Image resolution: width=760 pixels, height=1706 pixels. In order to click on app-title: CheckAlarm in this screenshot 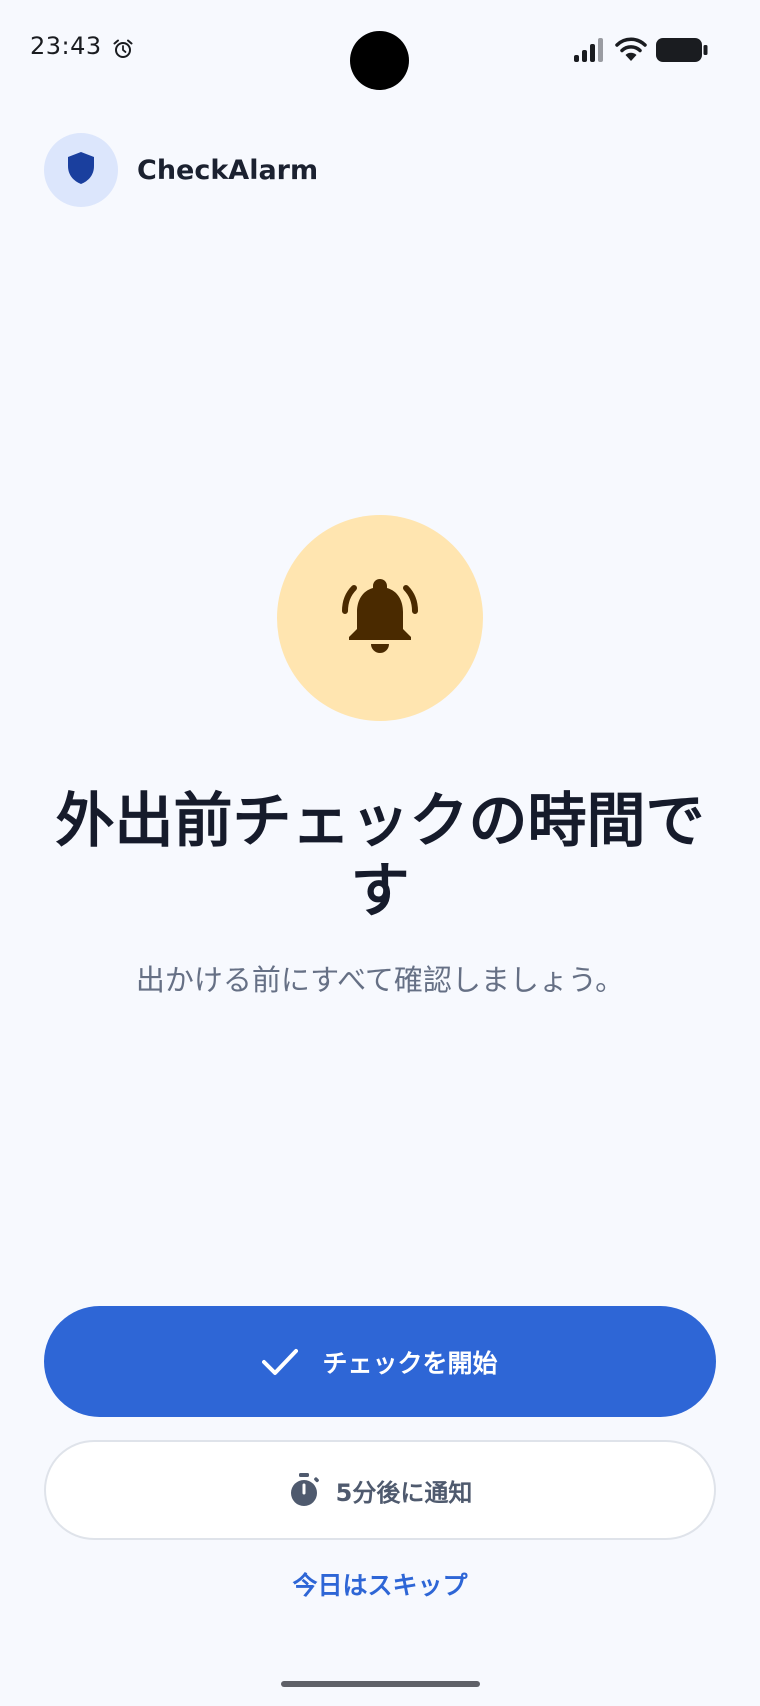, I will do `click(228, 170)`.